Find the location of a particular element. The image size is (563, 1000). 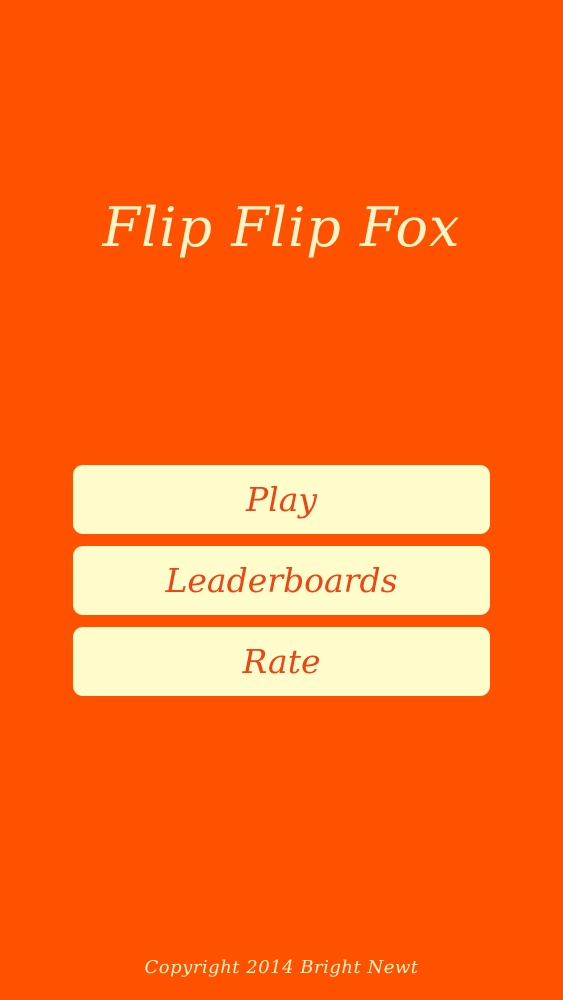

rate-button: Rate is located at coordinates (281, 661).